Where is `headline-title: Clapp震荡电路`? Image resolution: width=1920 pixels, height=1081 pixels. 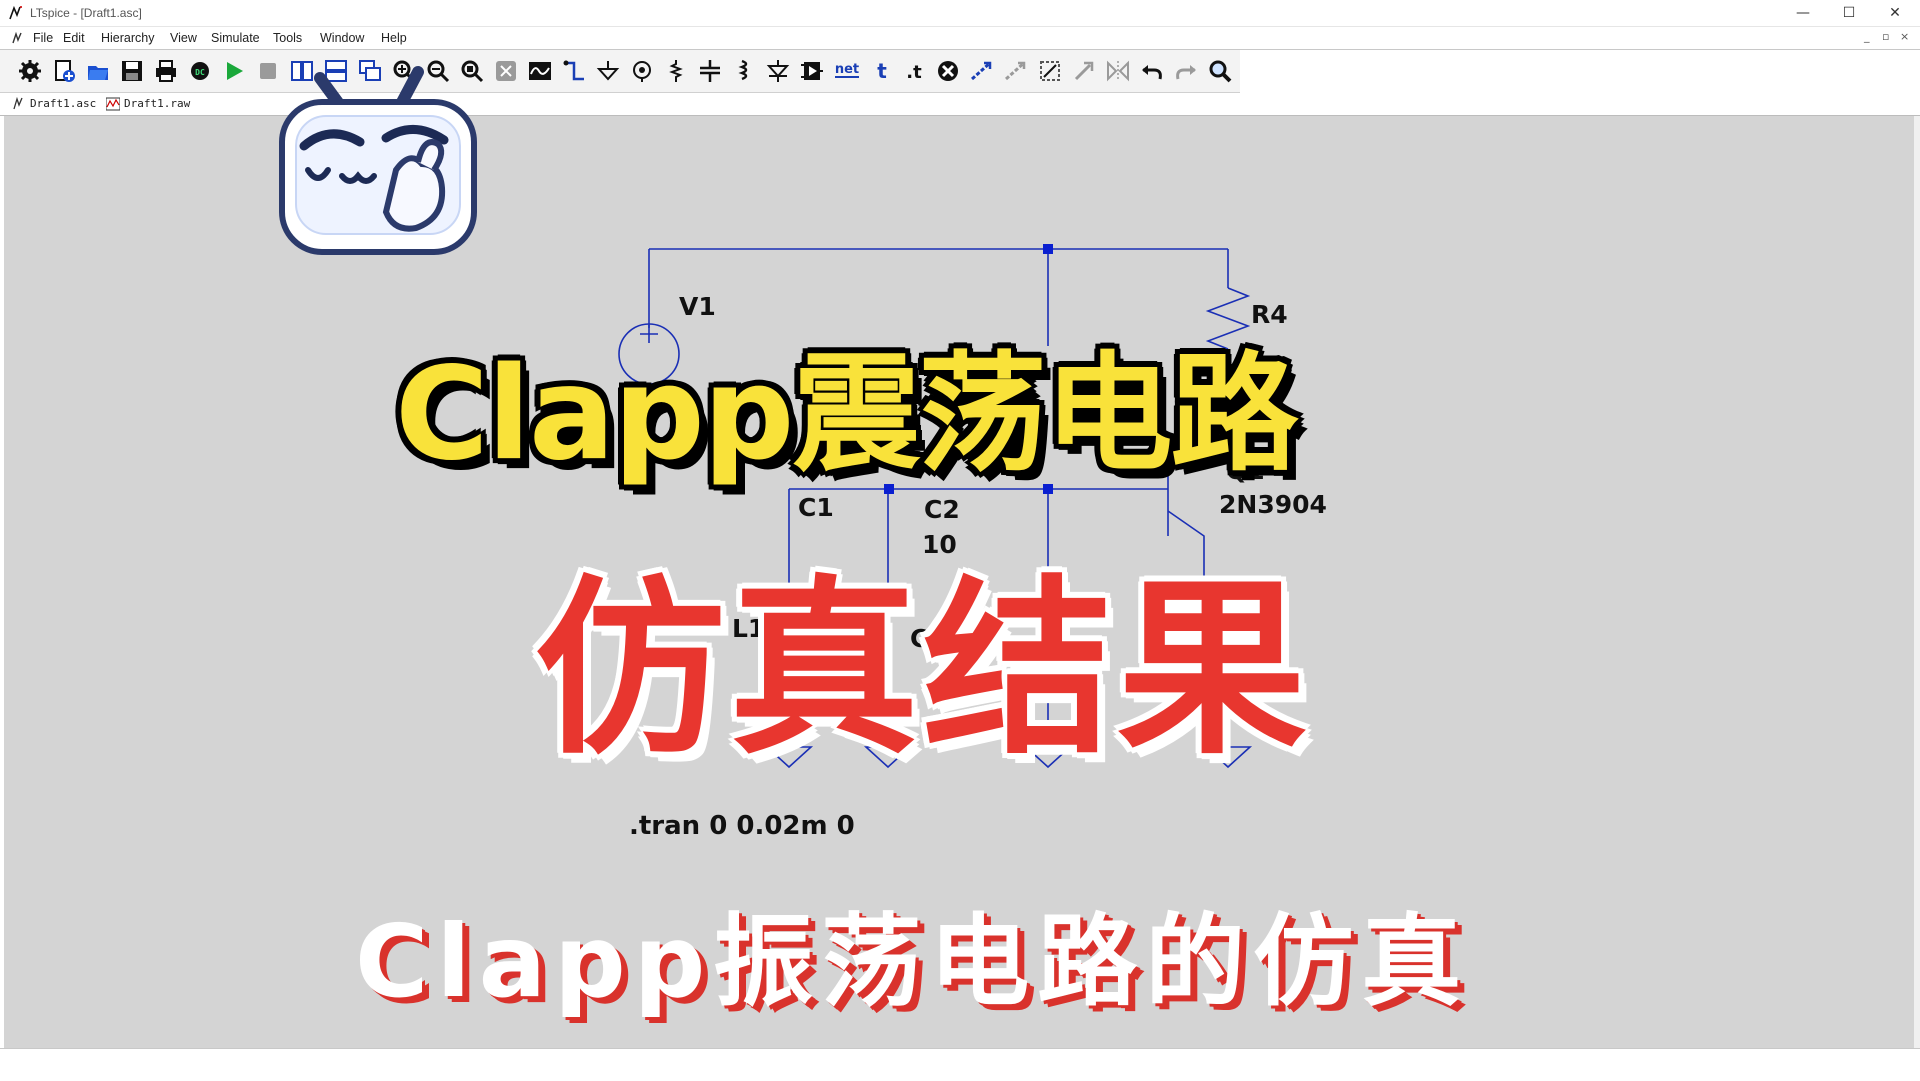
headline-title: Clapp震荡电路 is located at coordinates (846, 414).